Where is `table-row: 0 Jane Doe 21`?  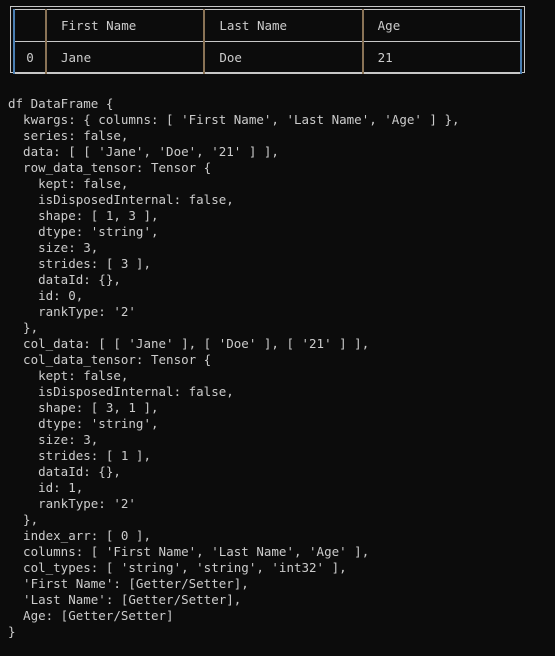
table-row: 0 Jane Doe 21 is located at coordinates (268, 57).